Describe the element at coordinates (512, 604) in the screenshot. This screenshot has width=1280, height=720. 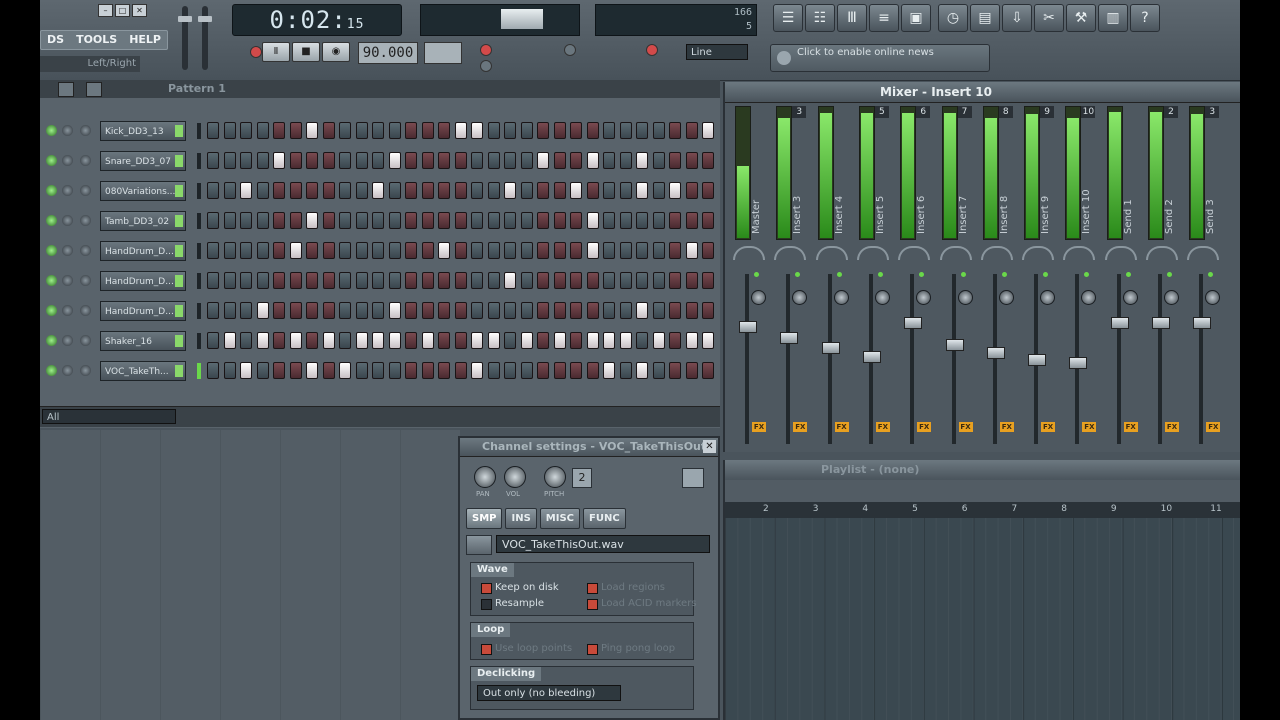
I see `resample-checkbox: Resample` at that location.